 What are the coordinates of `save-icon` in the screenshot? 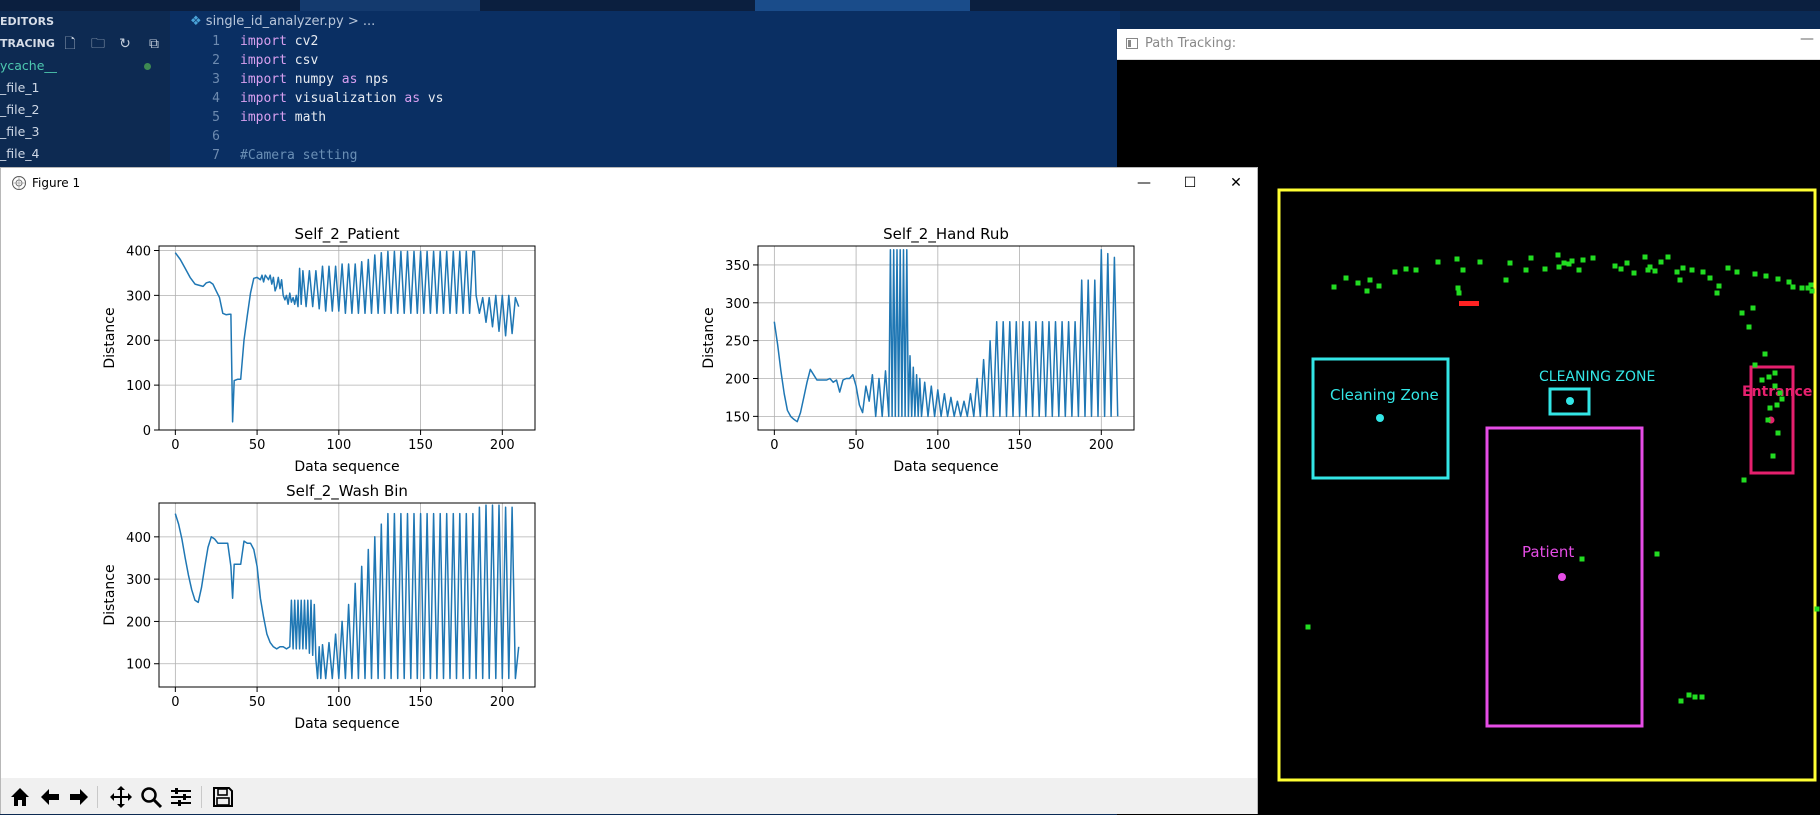 It's located at (223, 797).